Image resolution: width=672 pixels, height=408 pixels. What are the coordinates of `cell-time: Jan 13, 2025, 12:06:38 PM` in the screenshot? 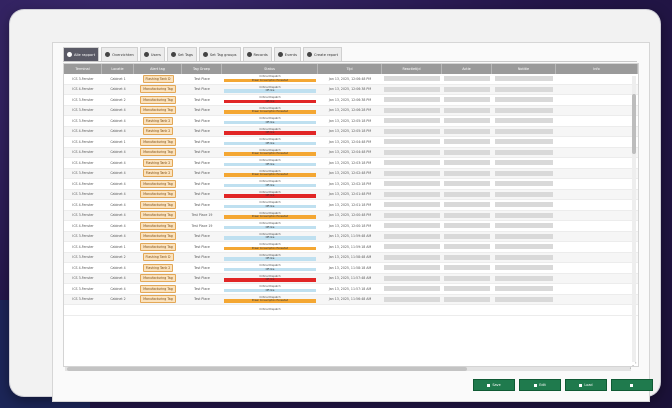 It's located at (350, 89).